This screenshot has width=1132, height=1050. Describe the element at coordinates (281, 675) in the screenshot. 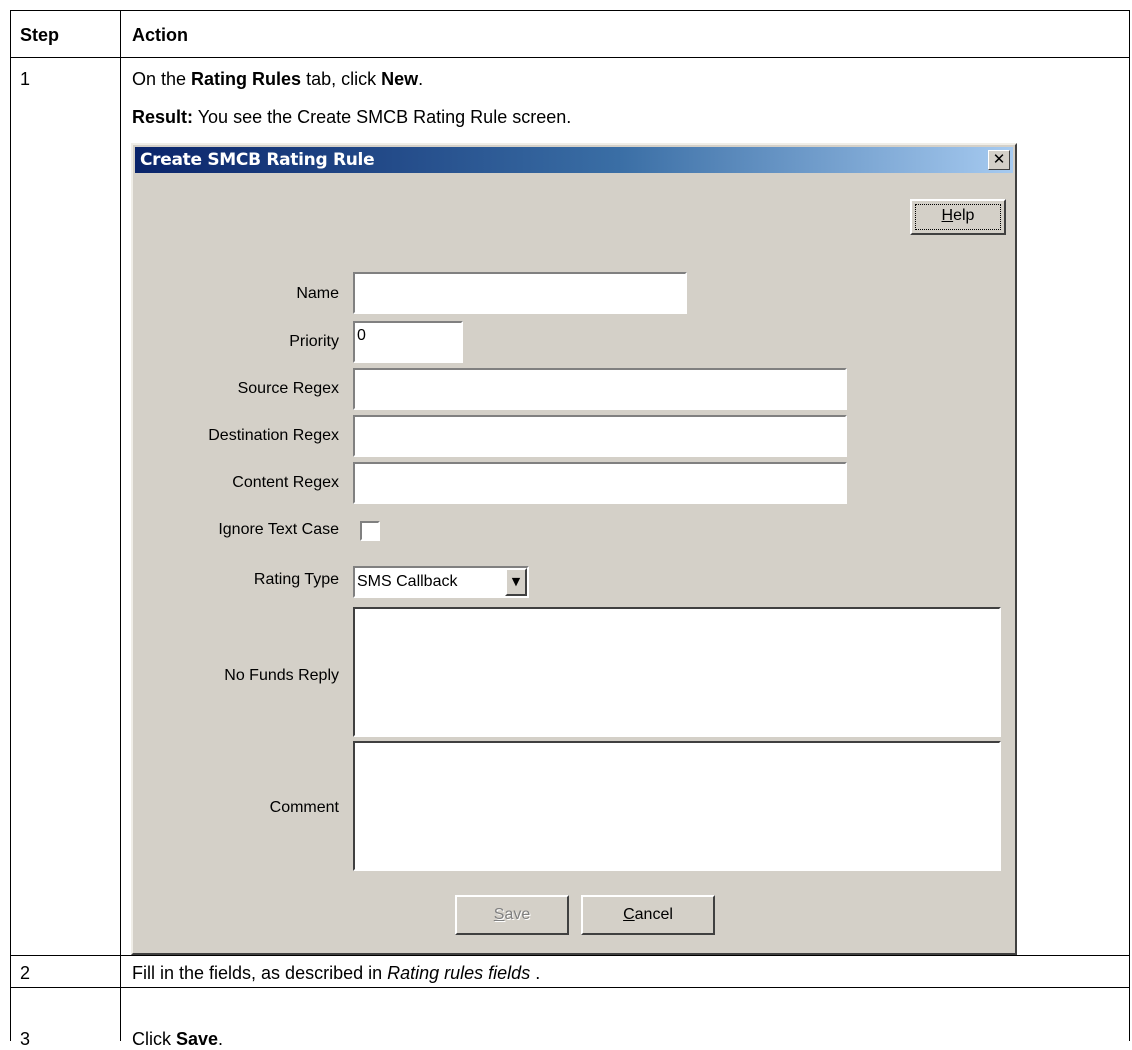

I see `no-funds-reply-label: No Funds Reply` at that location.